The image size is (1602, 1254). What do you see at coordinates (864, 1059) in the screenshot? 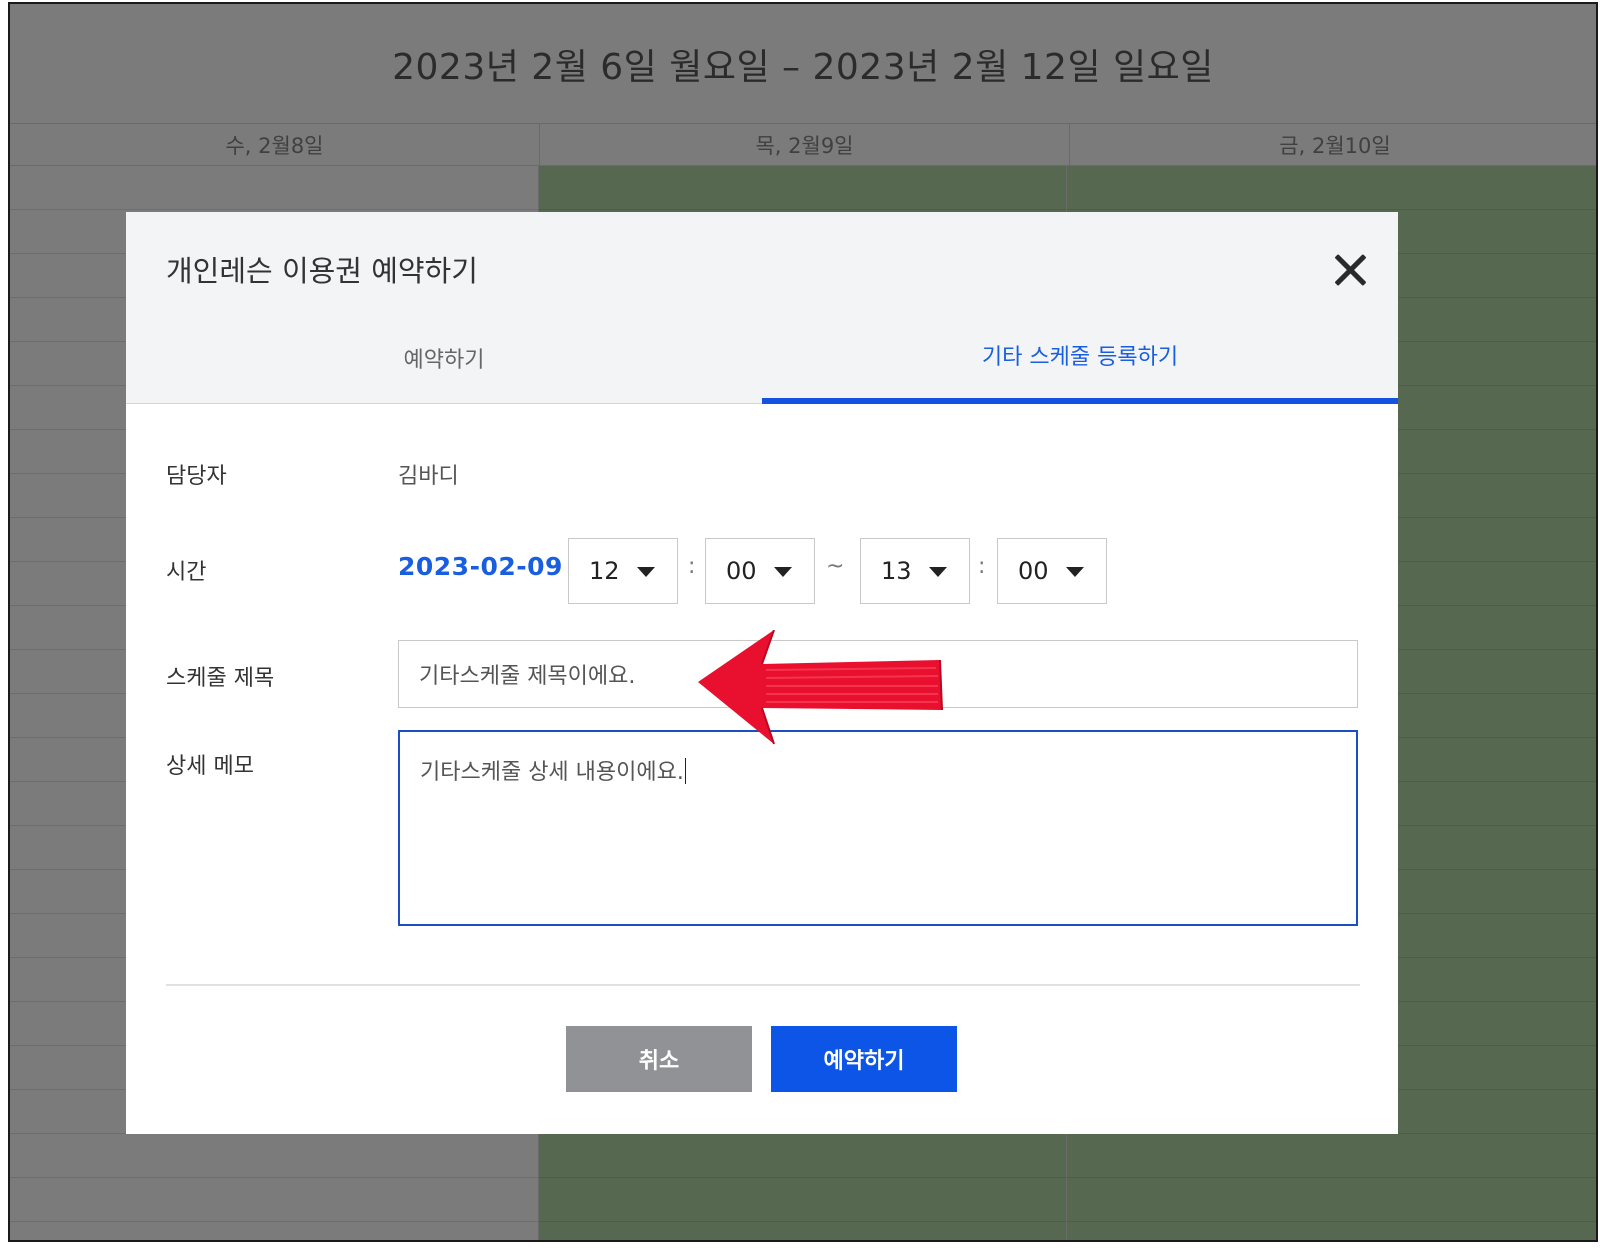
I see `submit-button: 예약하기` at bounding box center [864, 1059].